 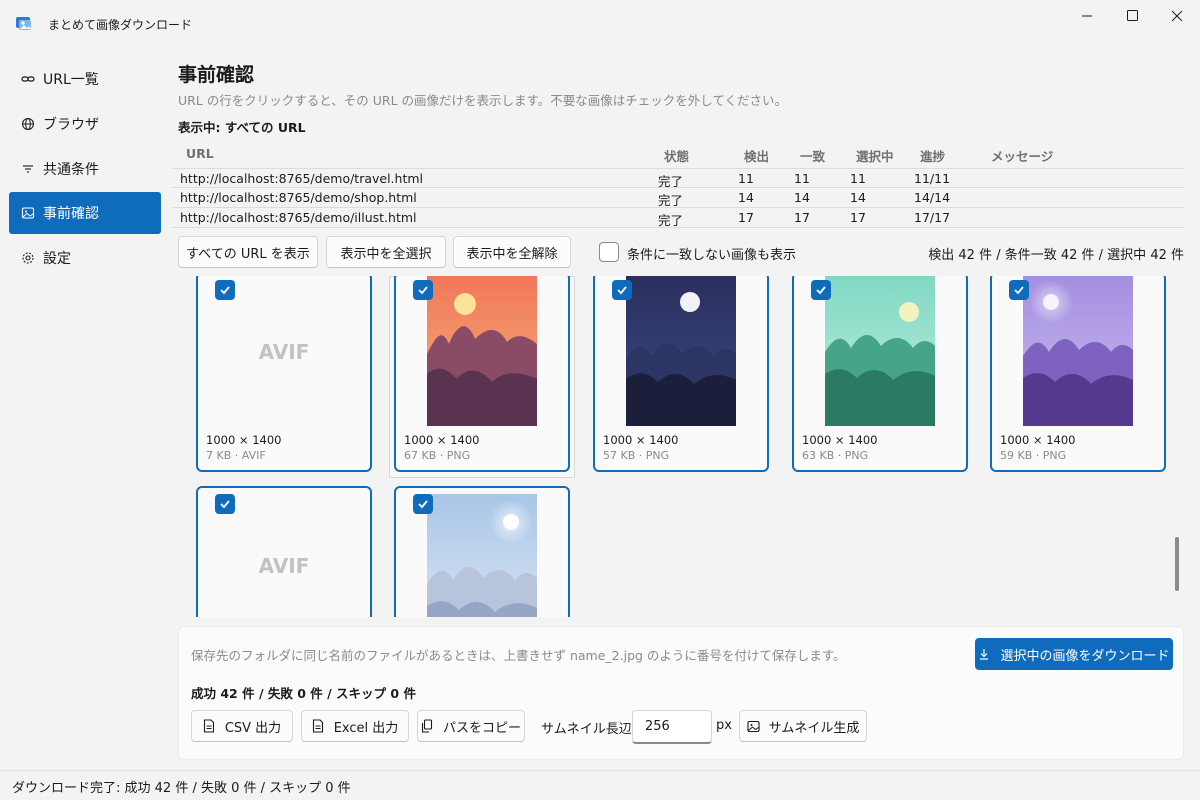 What do you see at coordinates (672, 727) in the screenshot?
I see `thumb-size-input: 256` at bounding box center [672, 727].